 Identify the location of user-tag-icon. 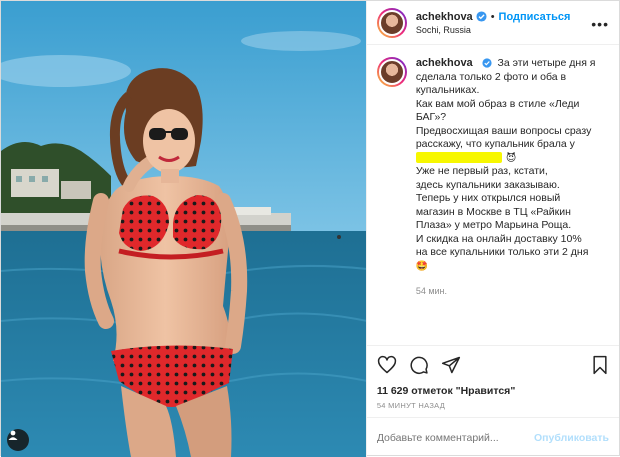
(18, 440).